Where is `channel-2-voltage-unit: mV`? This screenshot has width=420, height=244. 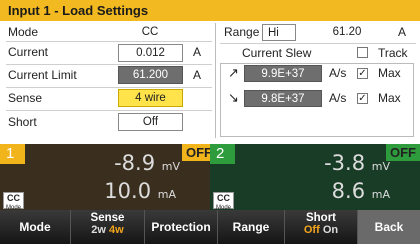 channel-2-voltage-unit: mV is located at coordinates (380, 166).